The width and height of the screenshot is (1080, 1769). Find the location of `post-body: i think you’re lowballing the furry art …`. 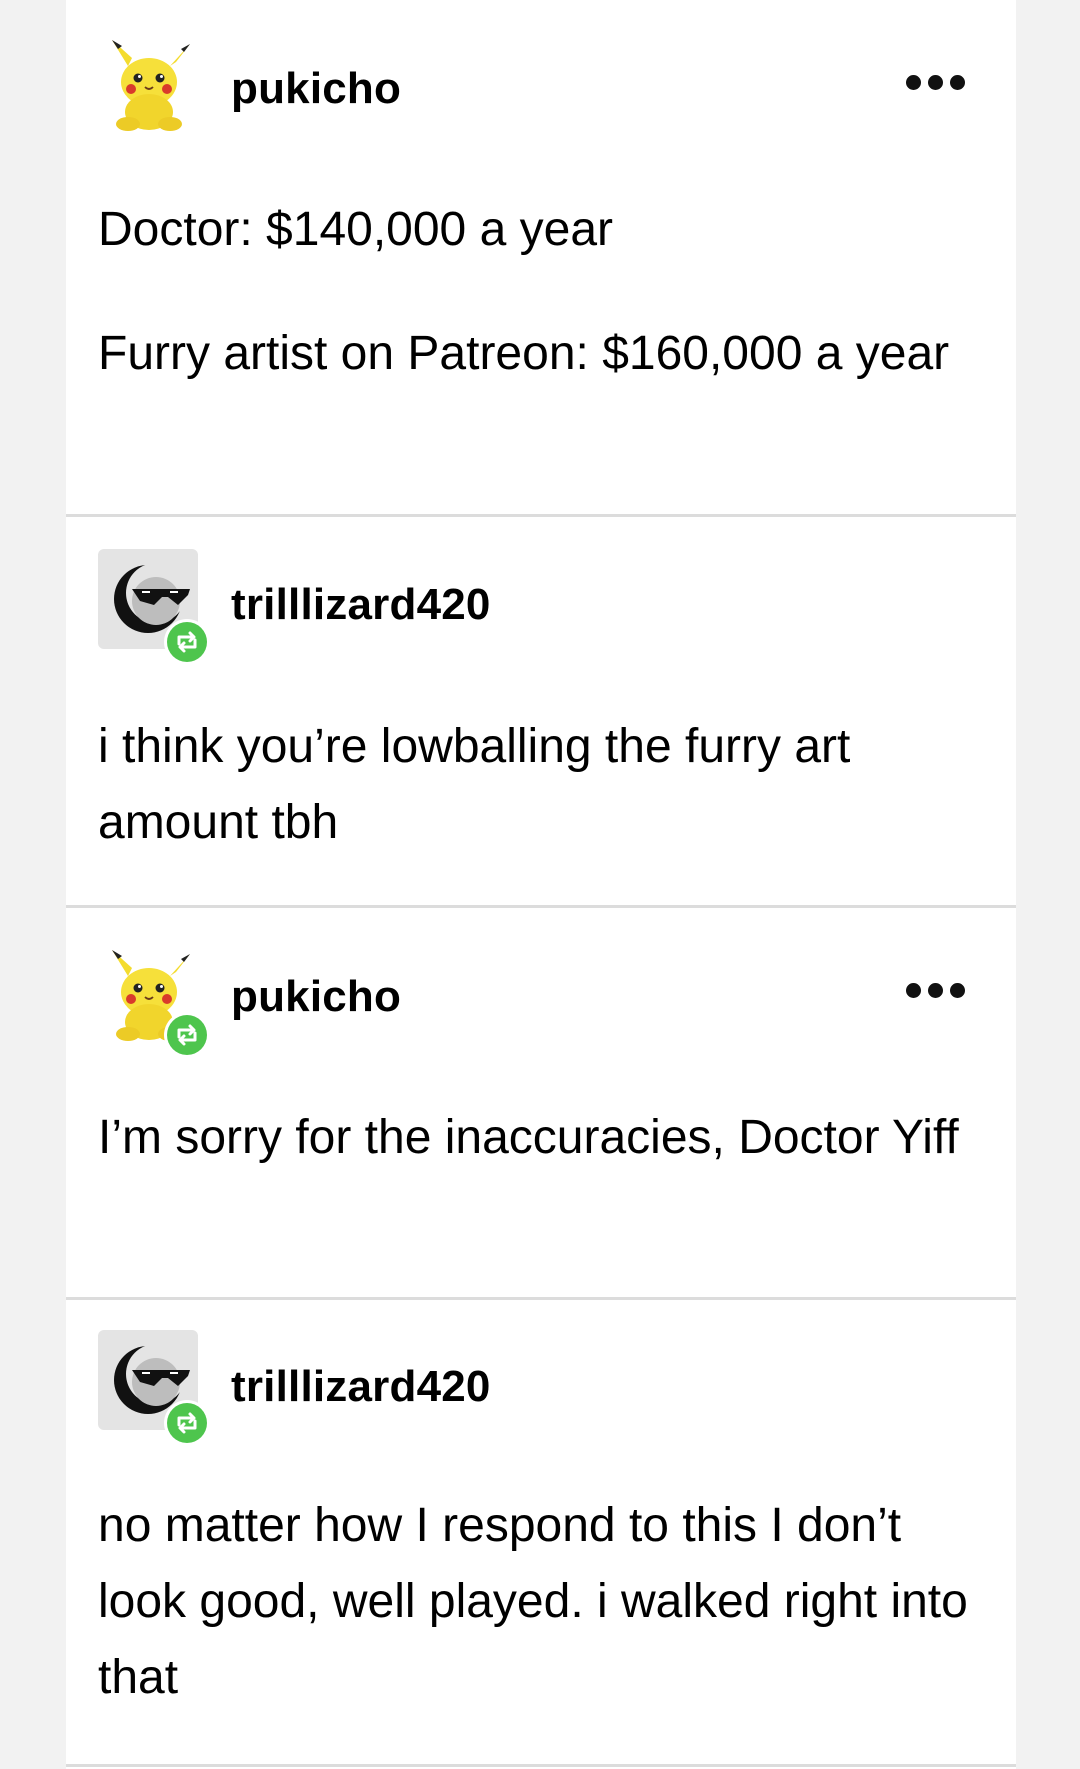

post-body: i think you’re lowballing the furry art … is located at coordinates (538, 785).